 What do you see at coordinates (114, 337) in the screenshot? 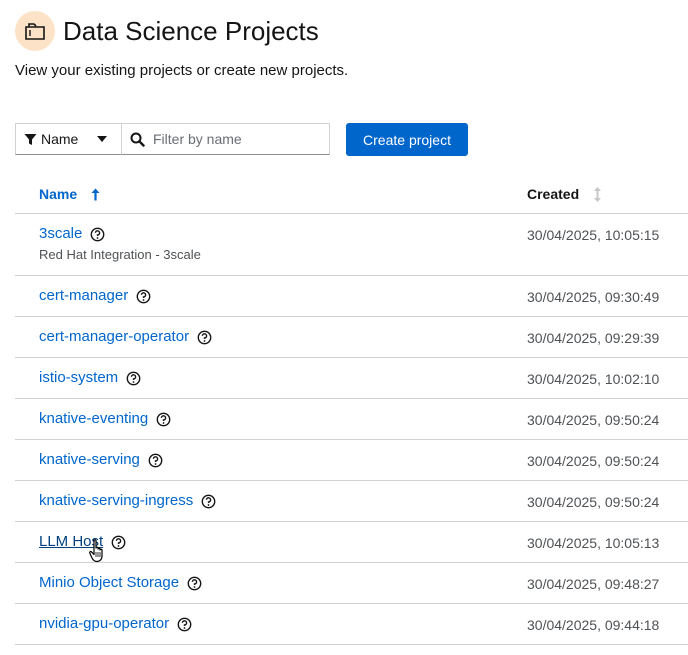
I see `project-link: cert-manager-operator` at bounding box center [114, 337].